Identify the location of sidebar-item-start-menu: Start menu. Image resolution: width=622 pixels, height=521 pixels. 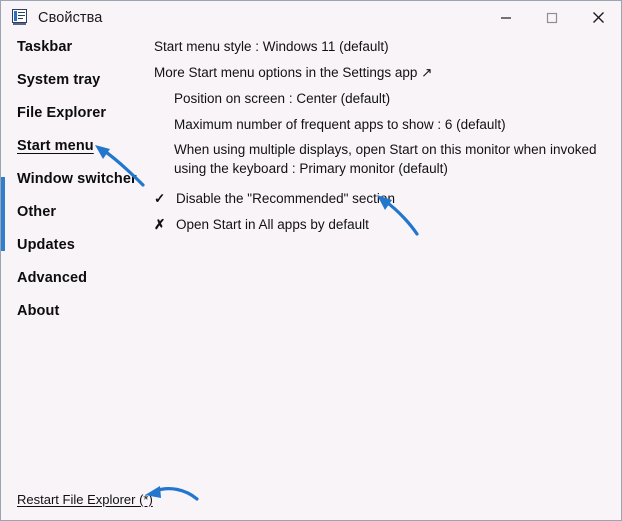
(55, 146).